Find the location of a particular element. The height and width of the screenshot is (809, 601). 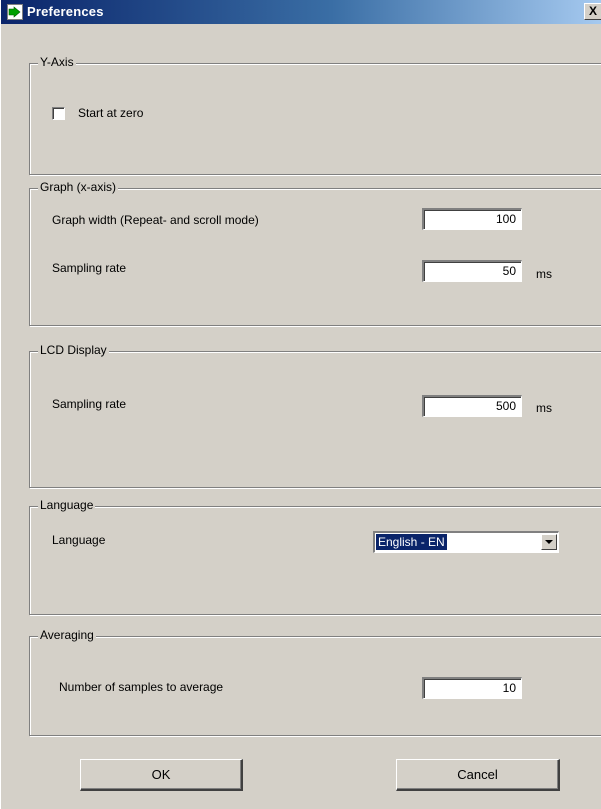

language-selected-value: English - EN is located at coordinates (411, 542).